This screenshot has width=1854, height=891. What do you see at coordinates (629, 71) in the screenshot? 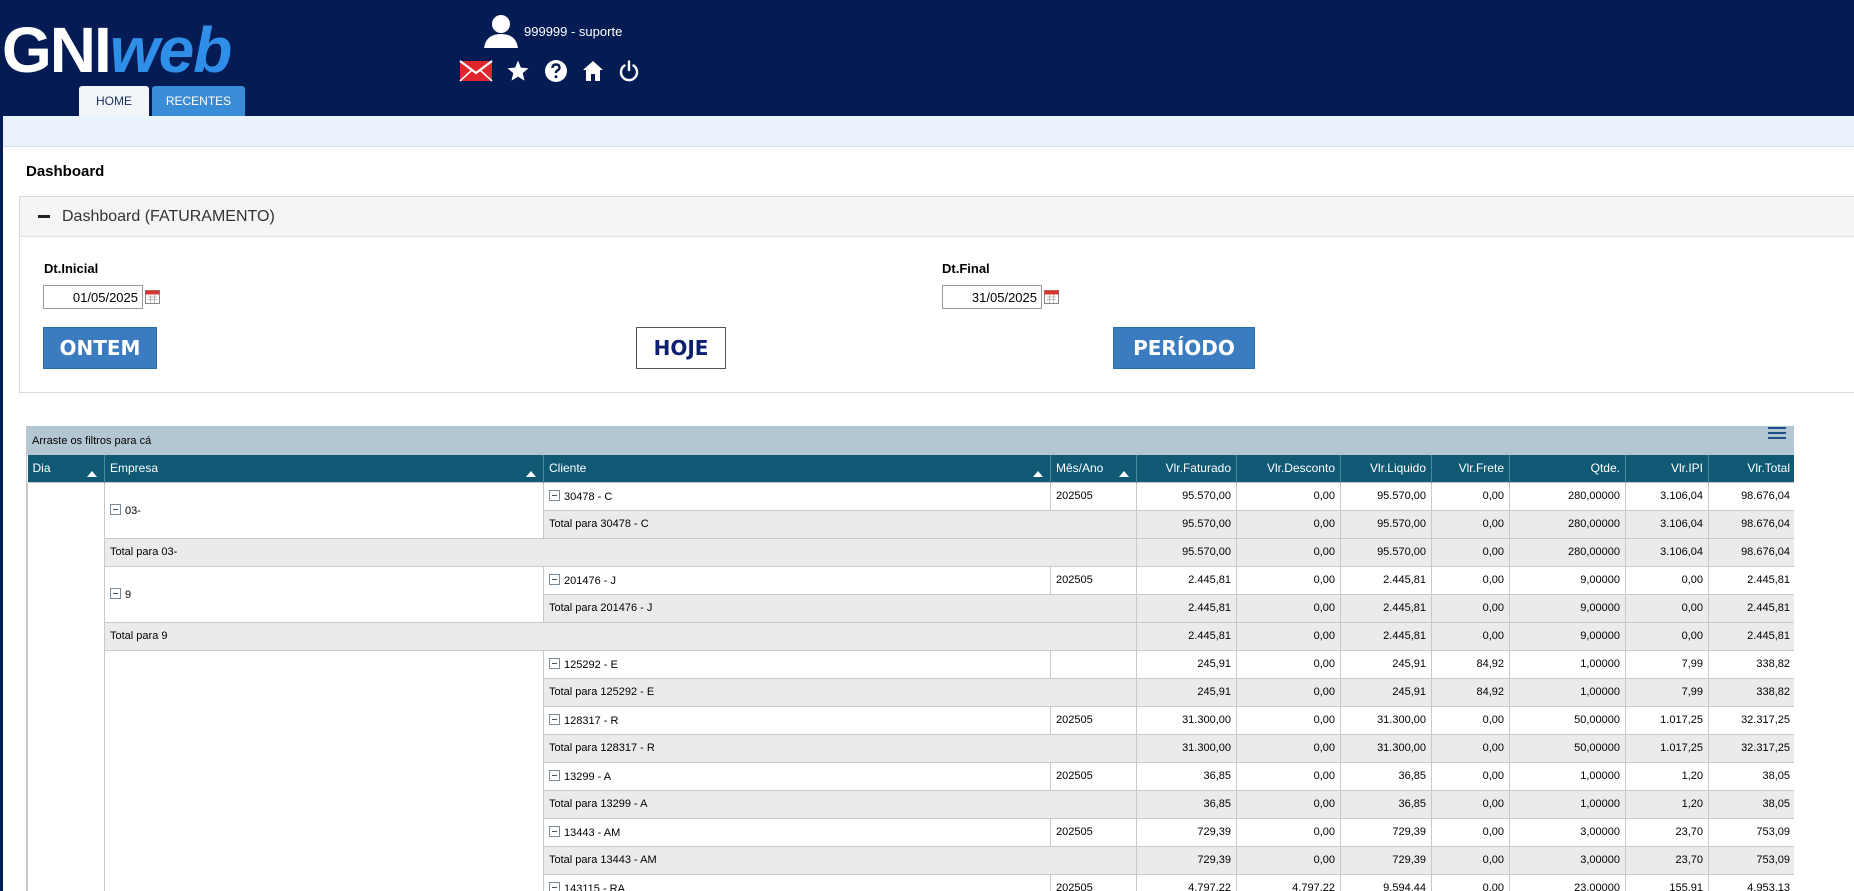
I see `power-icon` at bounding box center [629, 71].